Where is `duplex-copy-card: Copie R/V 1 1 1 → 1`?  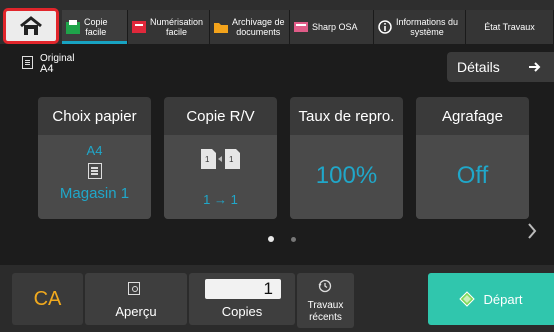 duplex-copy-card: Copie R/V 1 1 1 → 1 is located at coordinates (220, 158).